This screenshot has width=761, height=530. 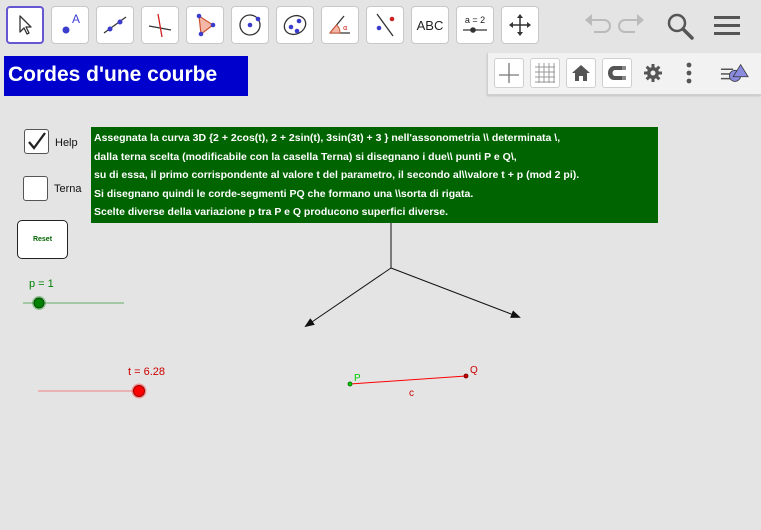 I want to click on x-axis, so click(x=348, y=297).